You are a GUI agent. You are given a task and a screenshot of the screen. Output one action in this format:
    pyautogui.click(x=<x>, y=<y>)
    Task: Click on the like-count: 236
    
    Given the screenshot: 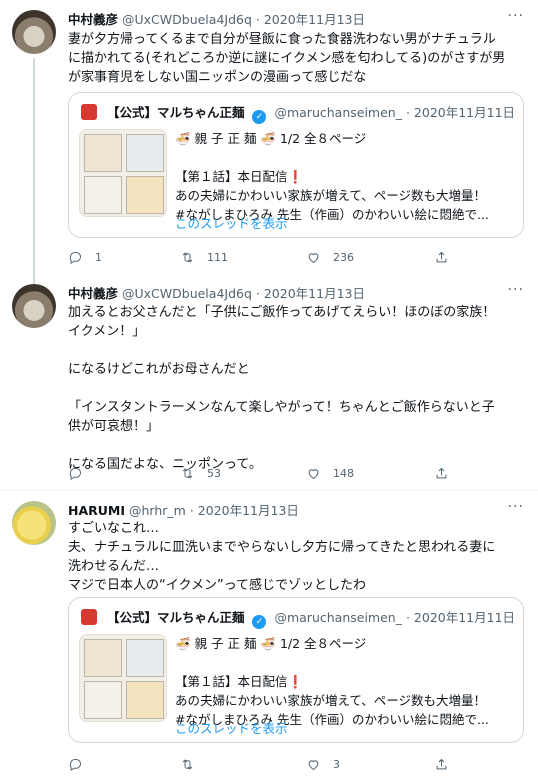 What is the action you would take?
    pyautogui.click(x=343, y=257)
    